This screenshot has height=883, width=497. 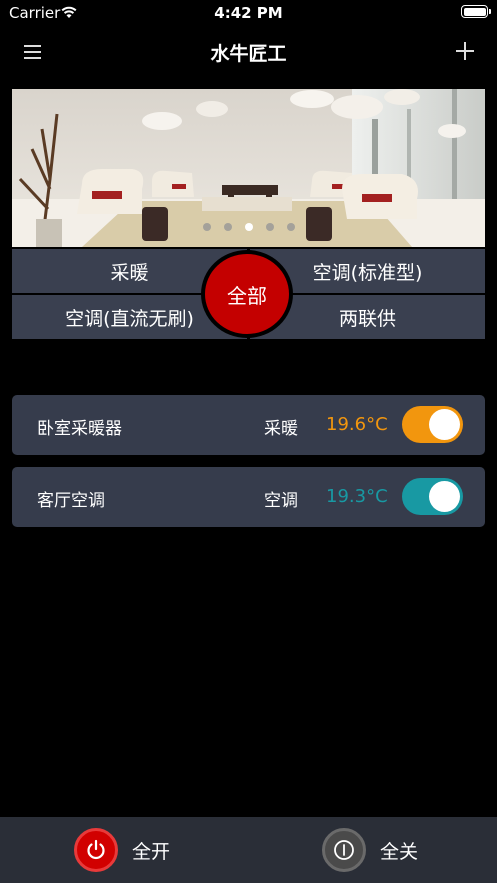 What do you see at coordinates (465, 52) in the screenshot?
I see `plus-icon` at bounding box center [465, 52].